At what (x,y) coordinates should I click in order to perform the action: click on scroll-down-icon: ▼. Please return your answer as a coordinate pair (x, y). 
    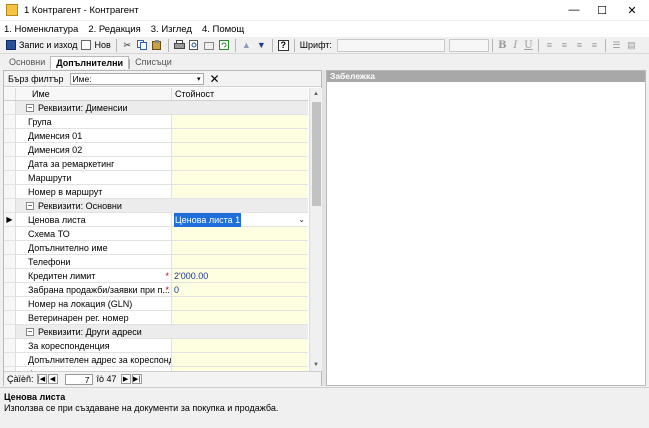
    Looking at the image, I should click on (316, 365).